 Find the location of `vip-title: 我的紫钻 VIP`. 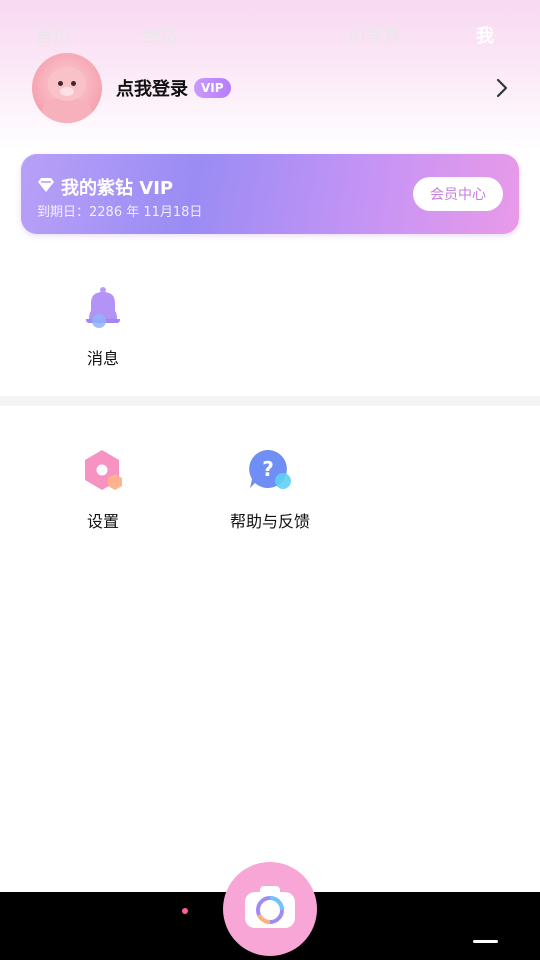

vip-title: 我的紫钻 VIP is located at coordinates (117, 188).